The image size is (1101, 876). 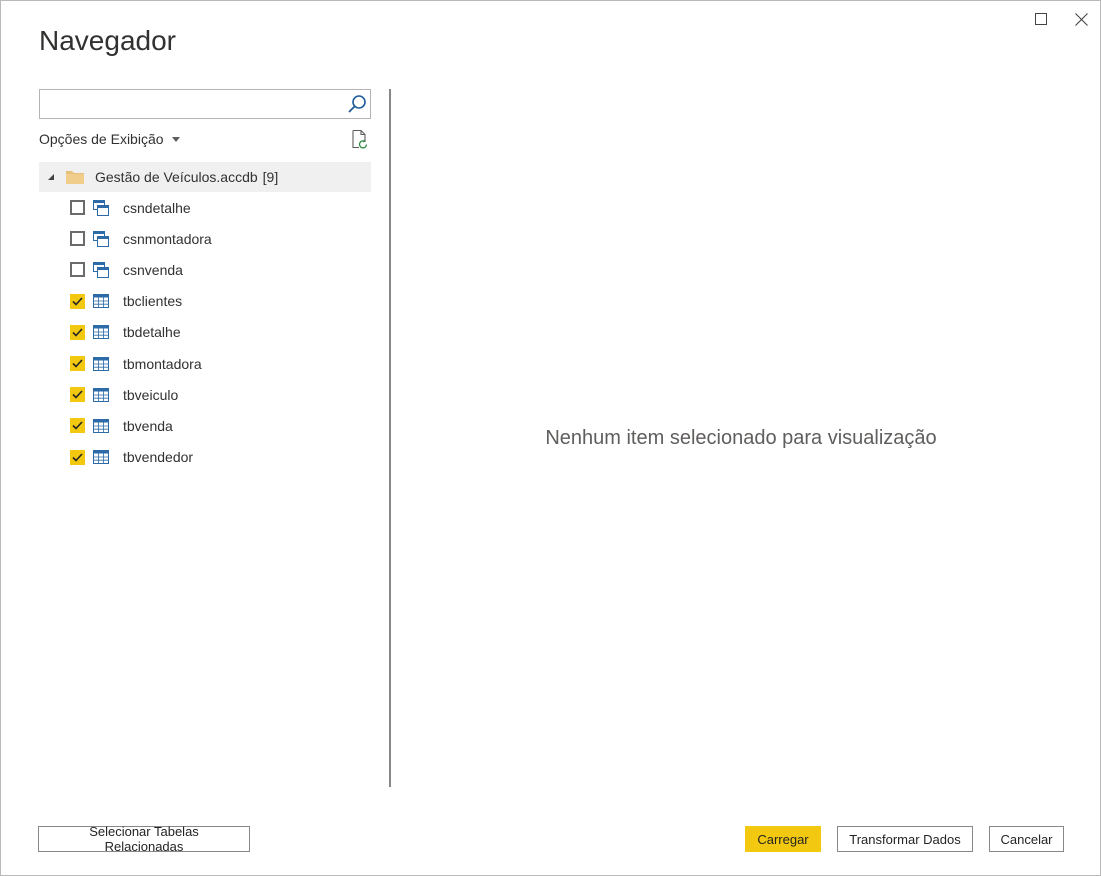 What do you see at coordinates (153, 301) in the screenshot?
I see `tree-item-label: tbclientes` at bounding box center [153, 301].